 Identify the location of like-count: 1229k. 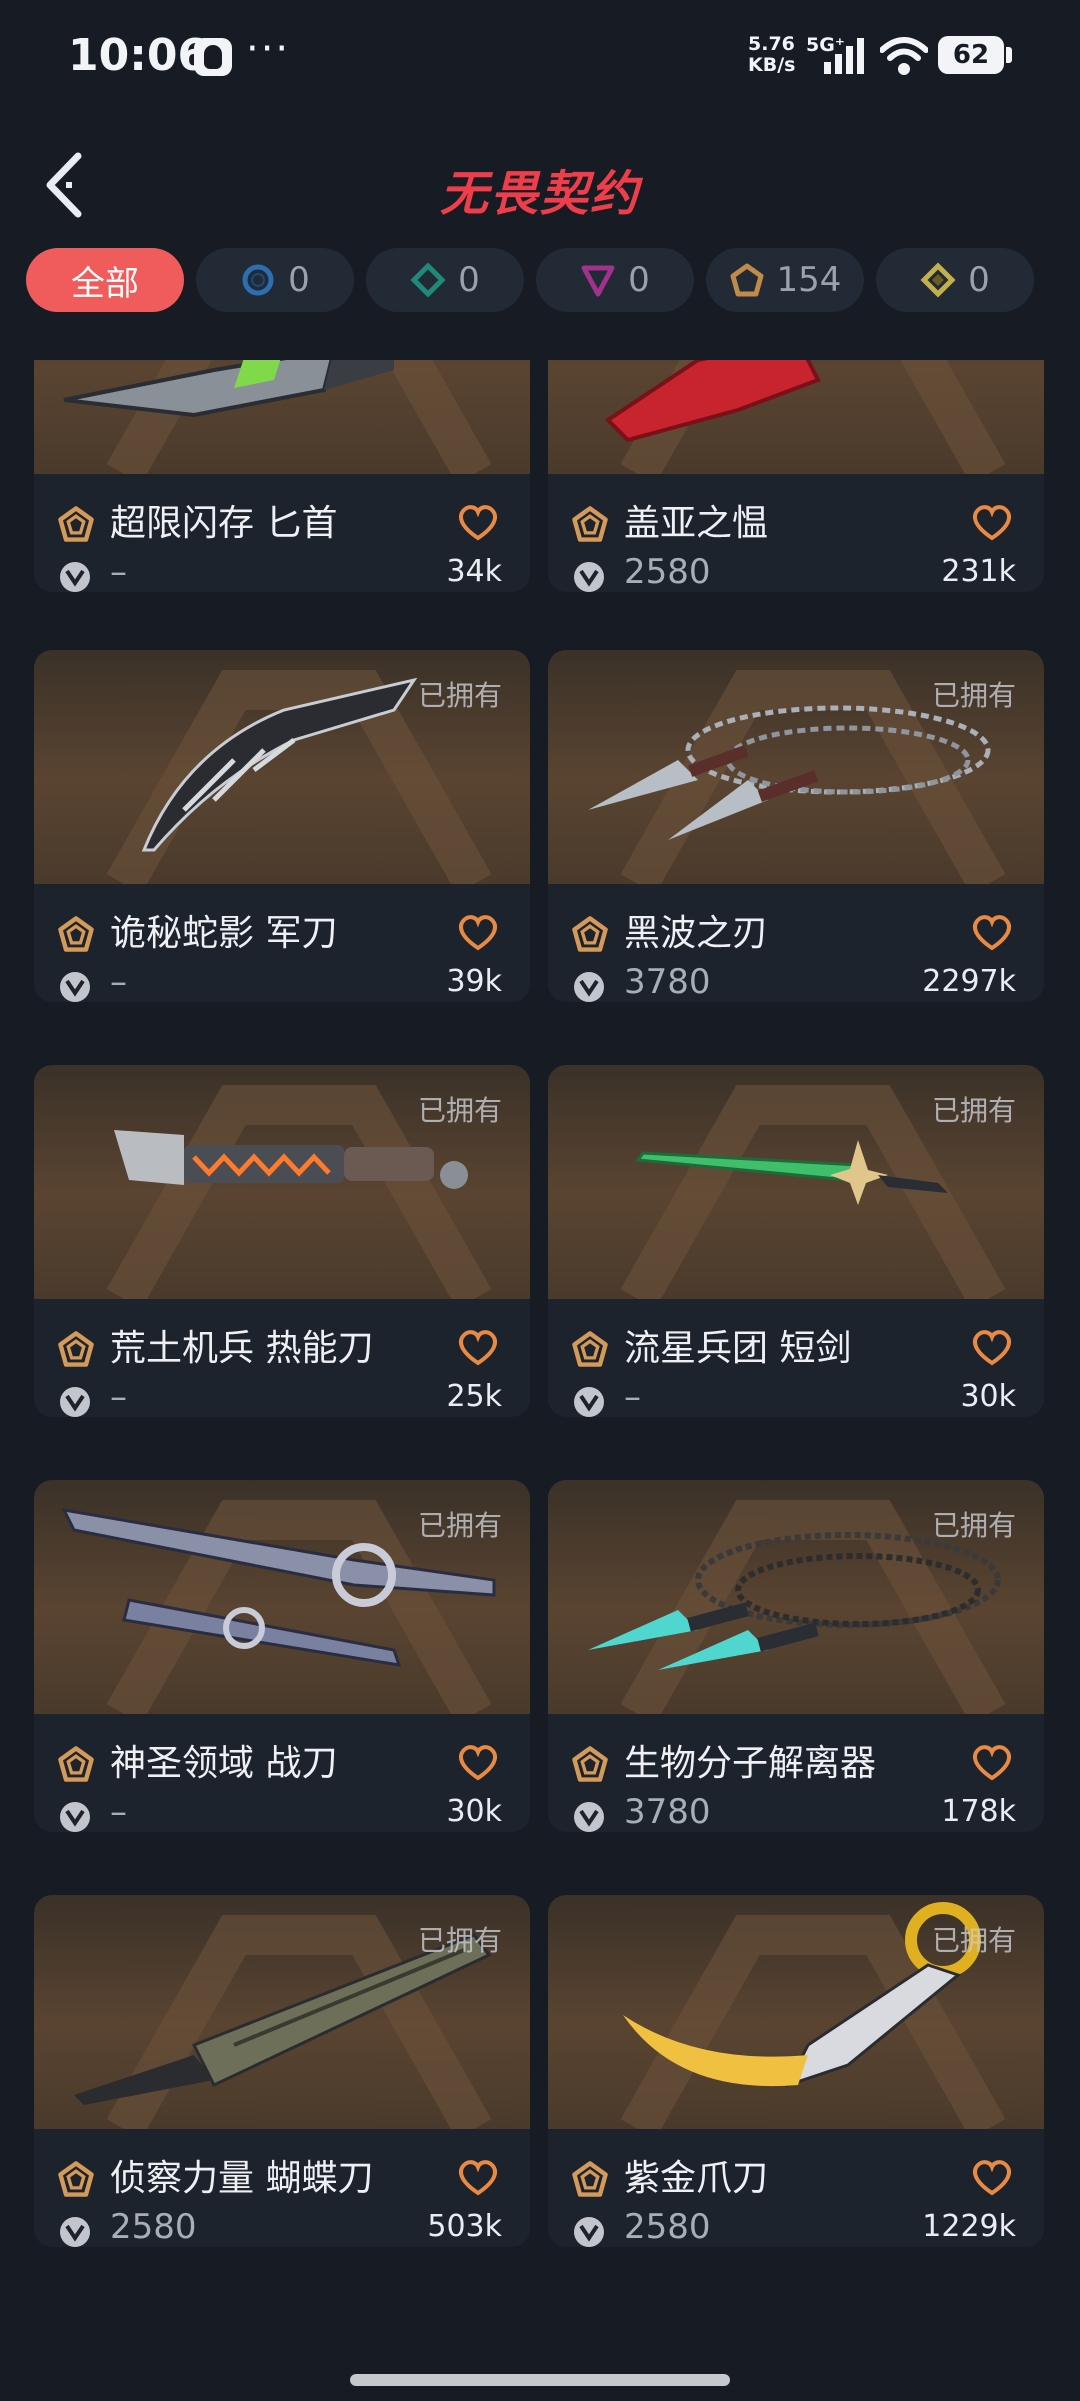
(969, 2226).